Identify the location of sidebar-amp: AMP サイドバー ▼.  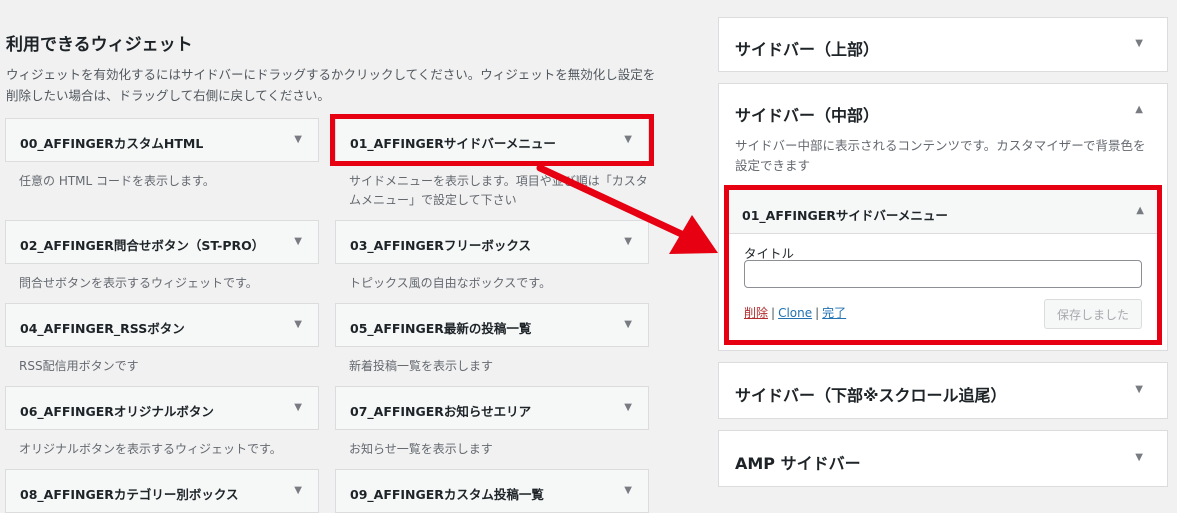
(943, 458).